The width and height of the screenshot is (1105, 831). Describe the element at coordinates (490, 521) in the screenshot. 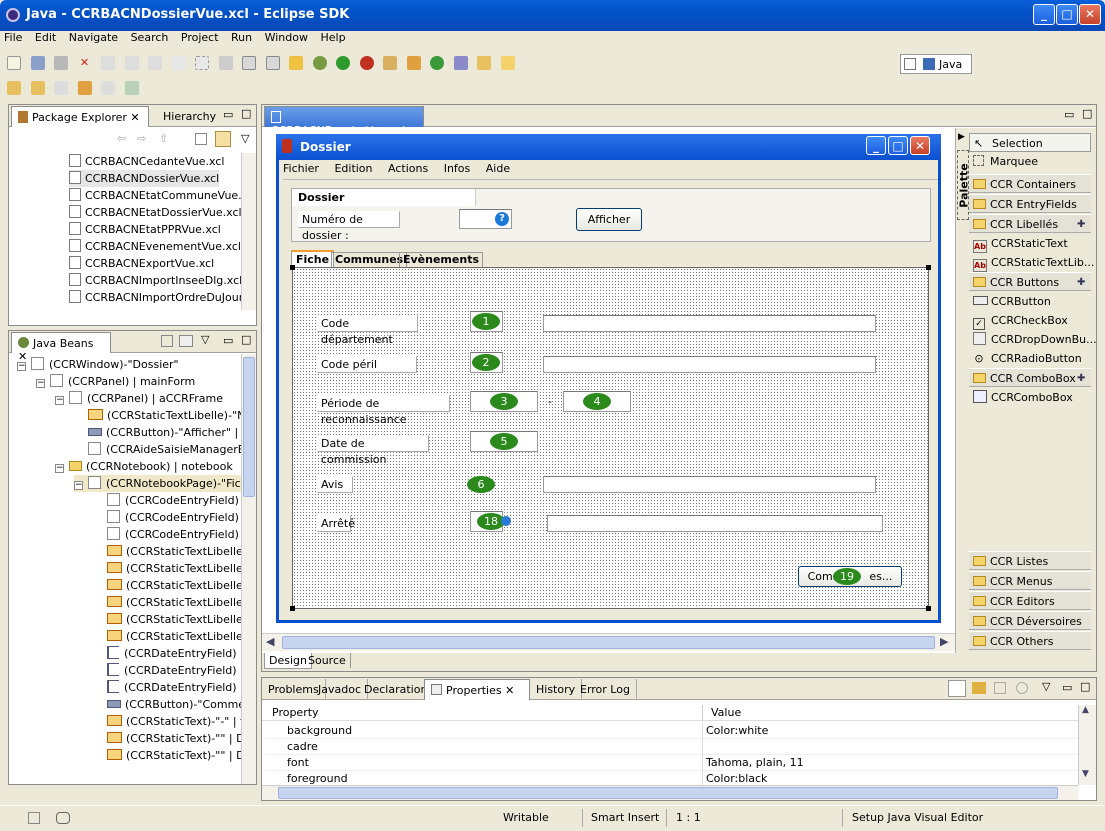

I see `code-entry-field: 18` at that location.